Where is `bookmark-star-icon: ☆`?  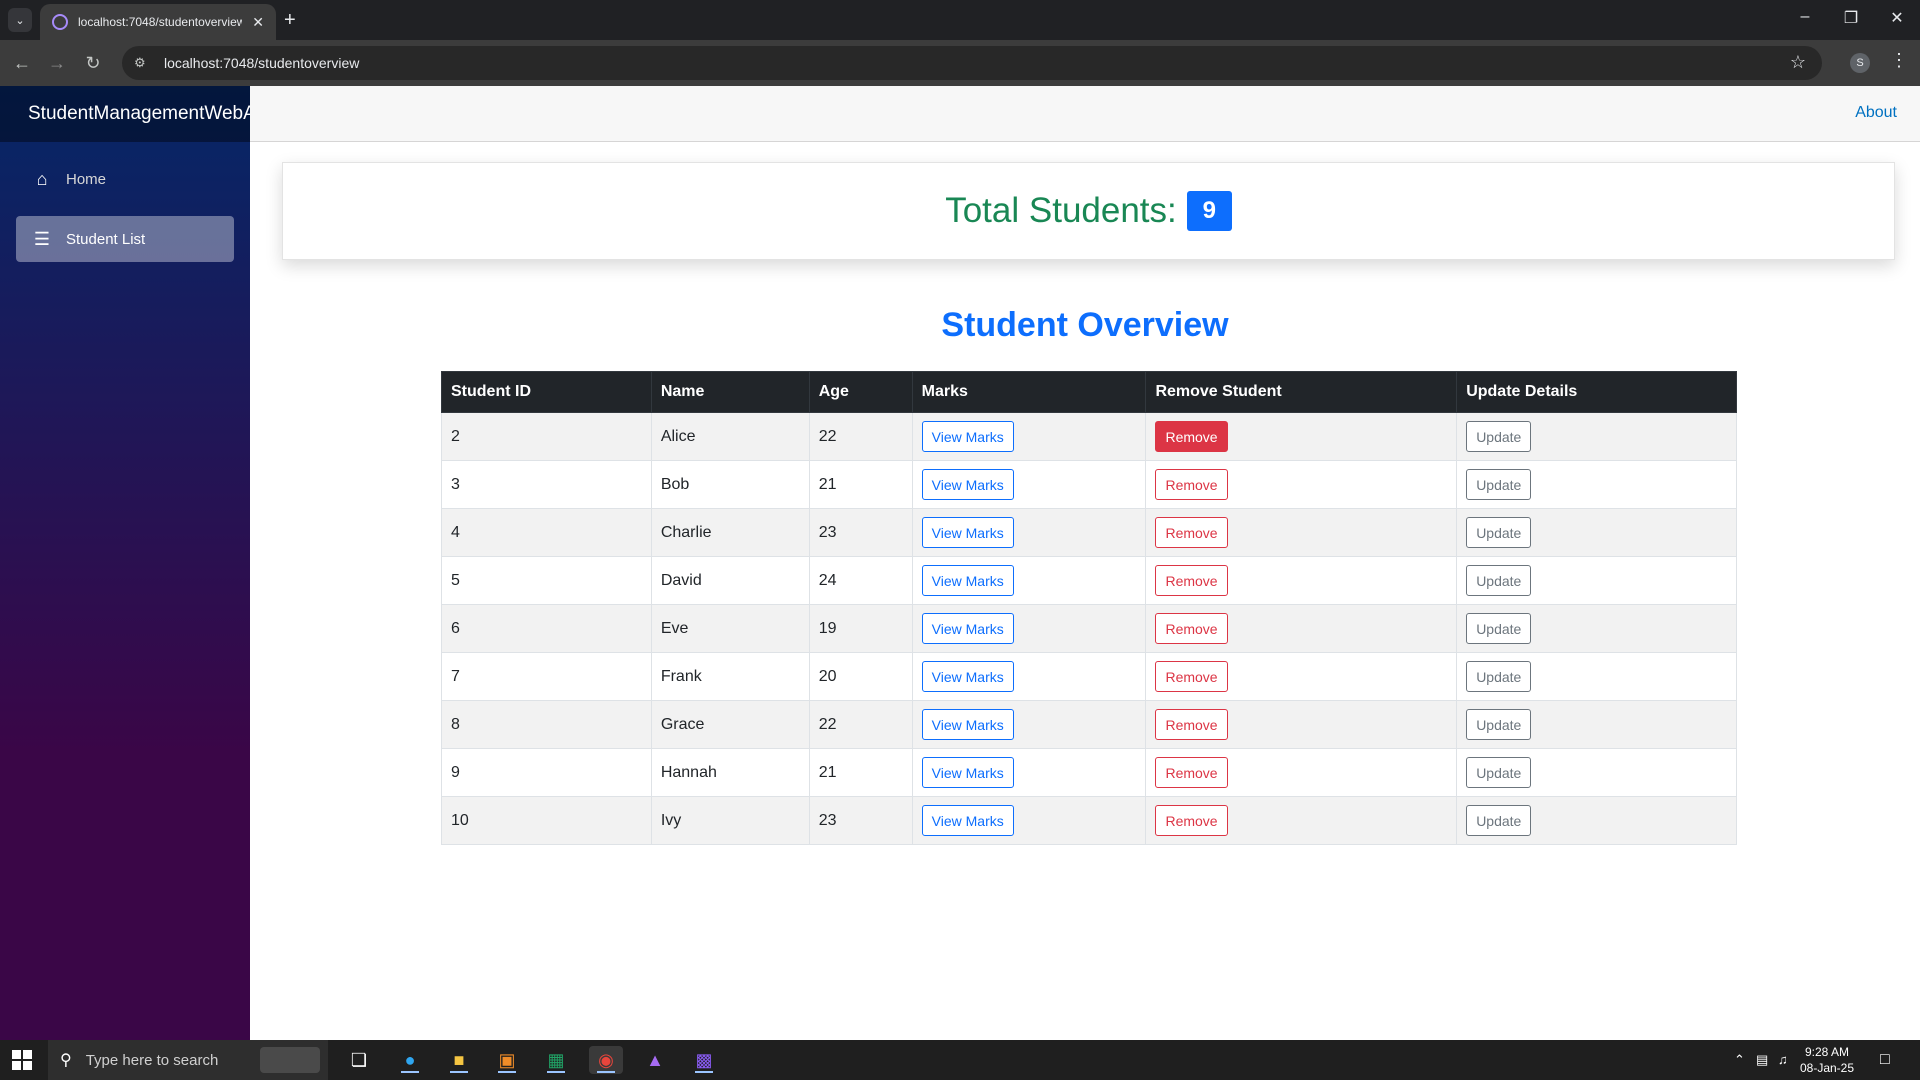 bookmark-star-icon: ☆ is located at coordinates (1798, 62).